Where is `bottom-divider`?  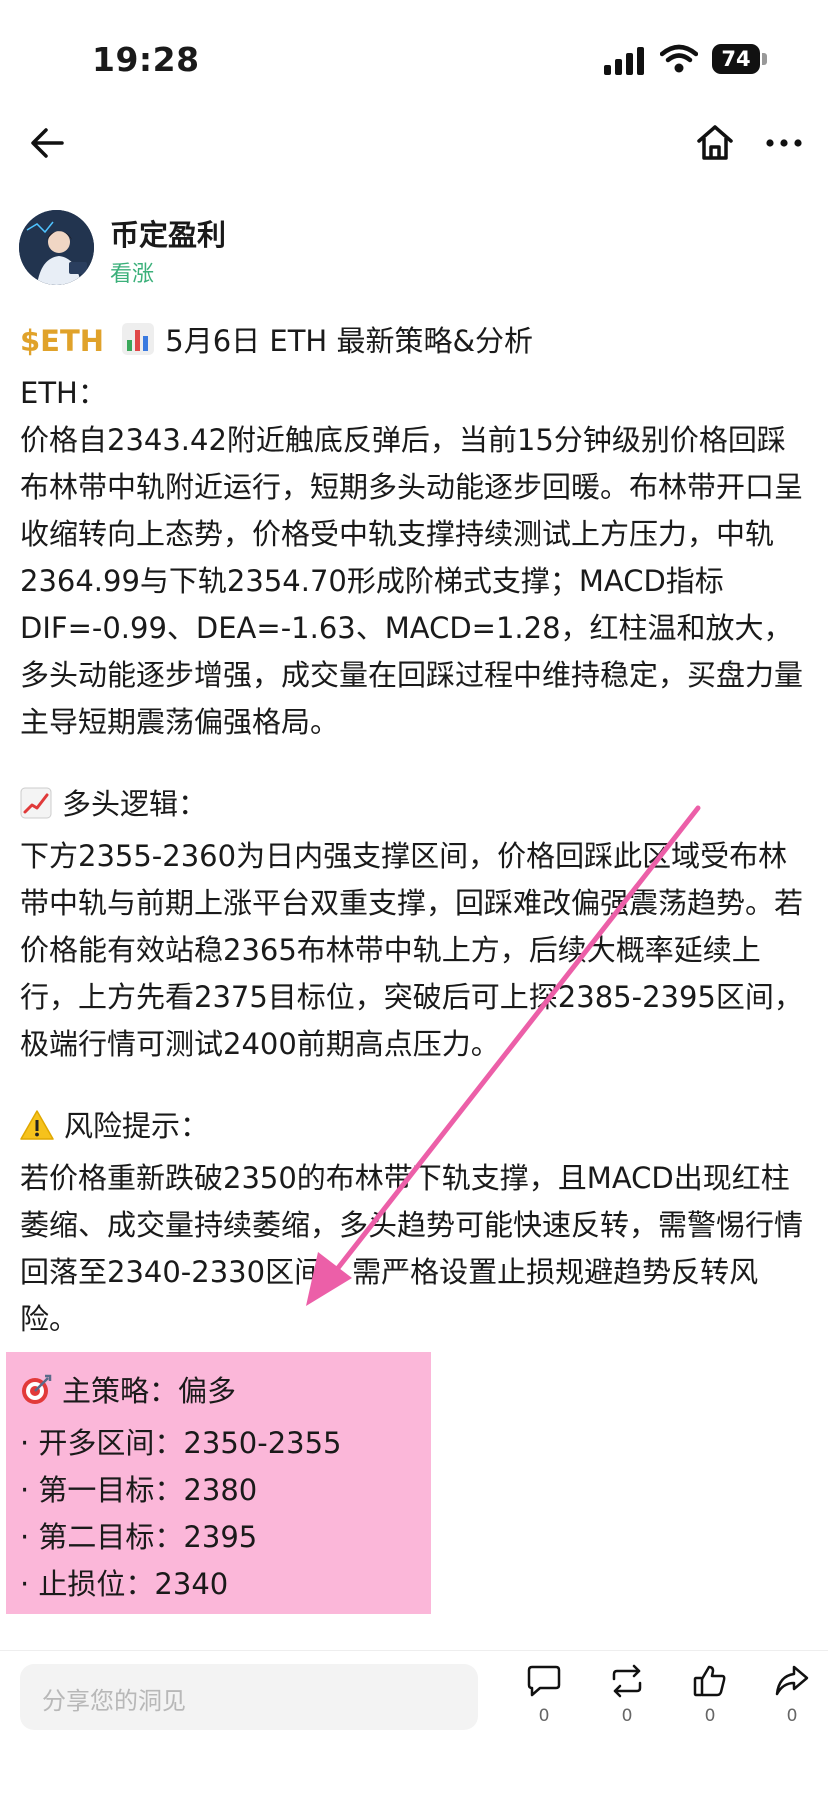 bottom-divider is located at coordinates (414, 1650).